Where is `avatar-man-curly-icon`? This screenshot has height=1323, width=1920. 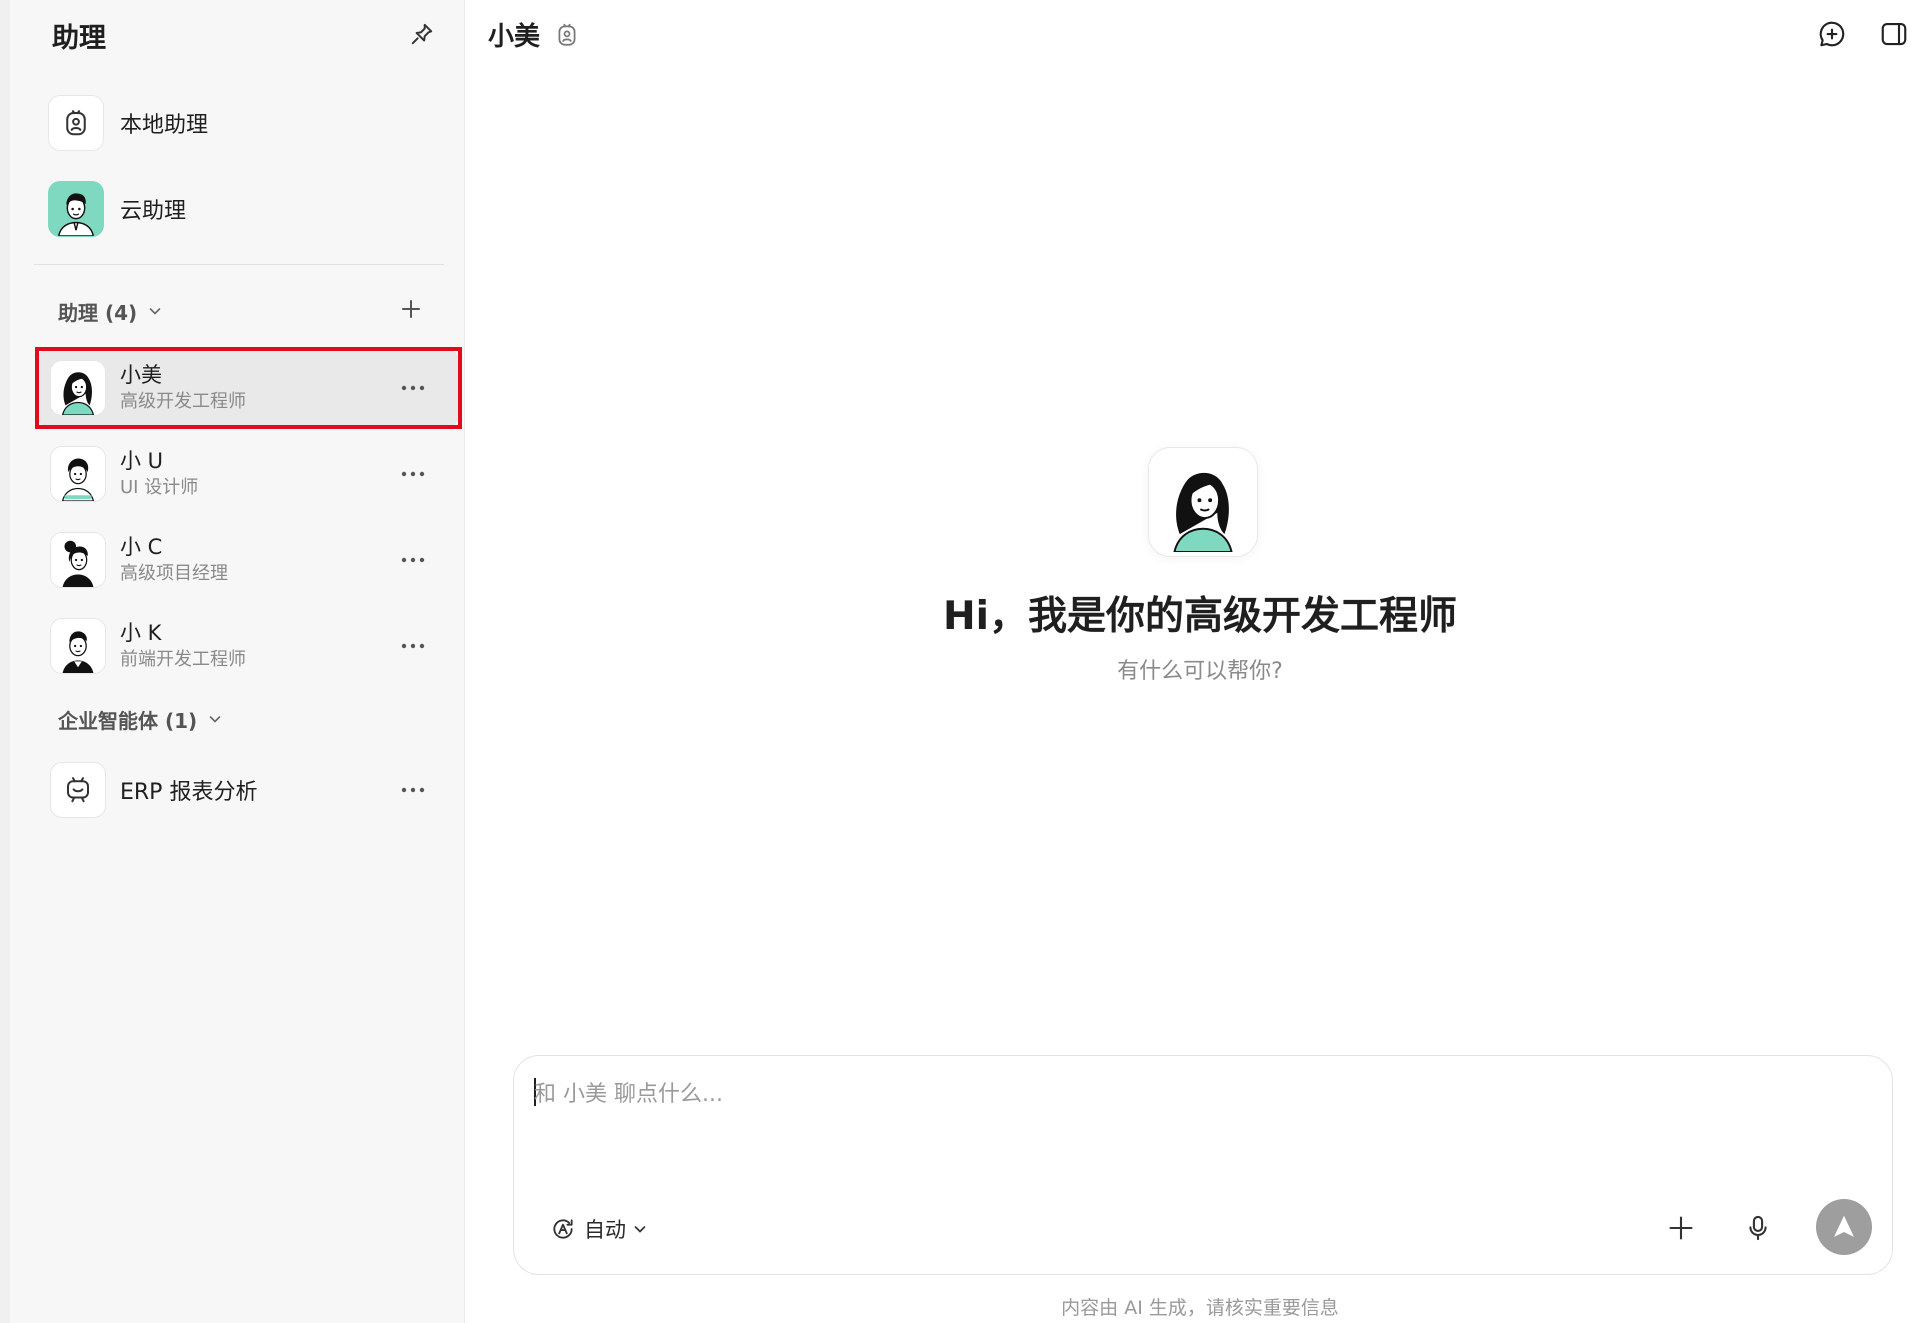
avatar-man-curly-icon is located at coordinates (78, 474).